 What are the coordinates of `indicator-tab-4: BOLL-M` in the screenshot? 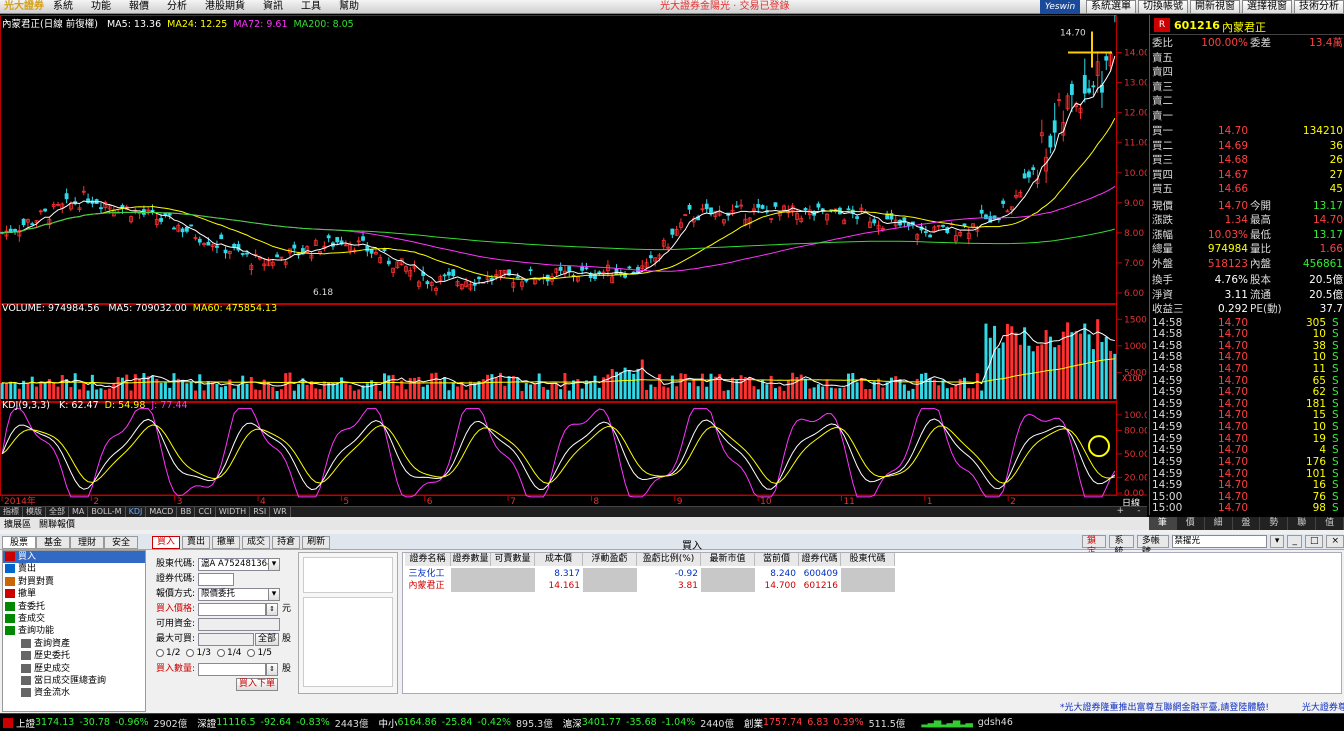 It's located at (107, 512).